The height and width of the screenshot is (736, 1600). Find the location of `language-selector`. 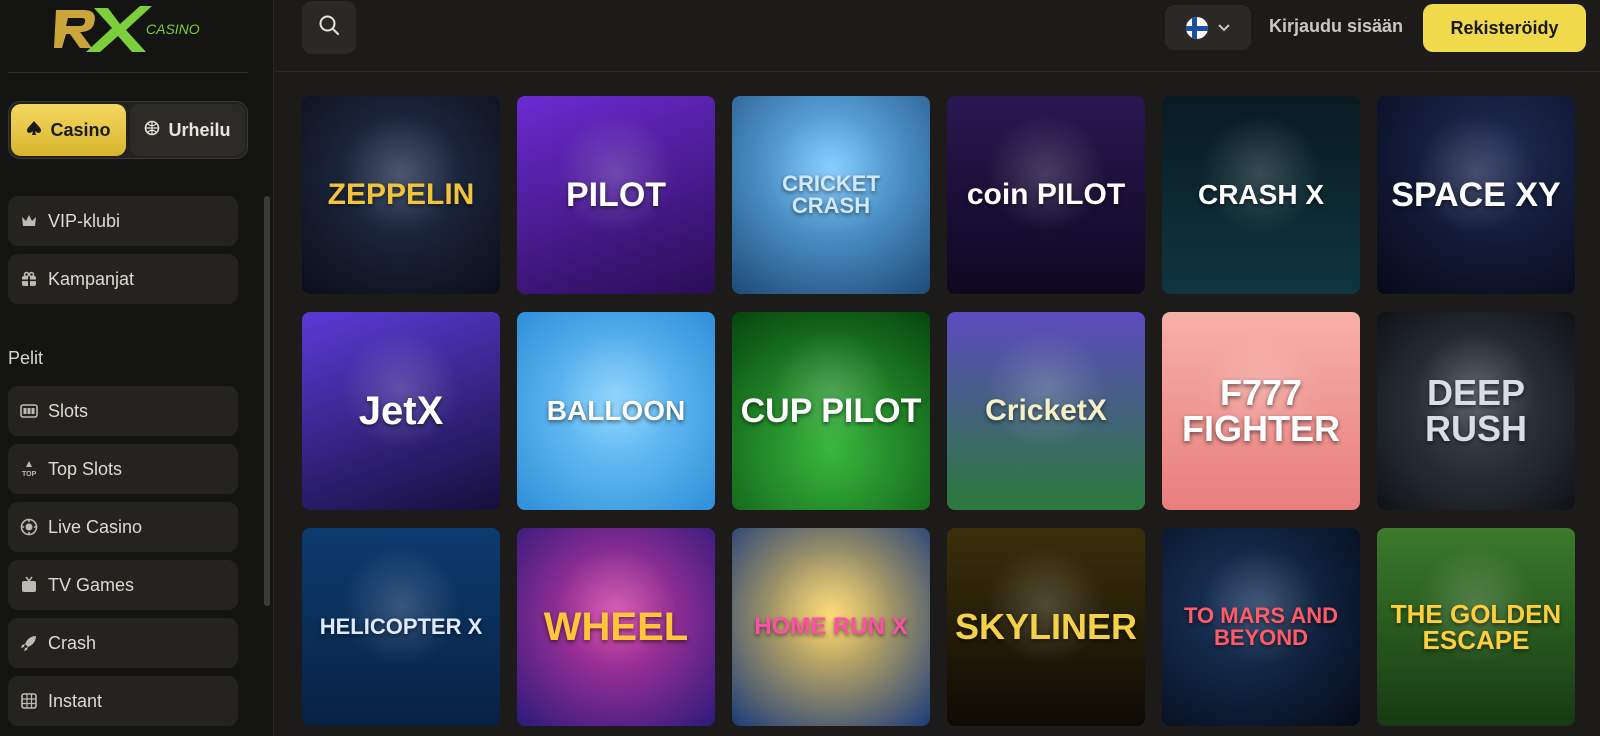

language-selector is located at coordinates (1208, 27).